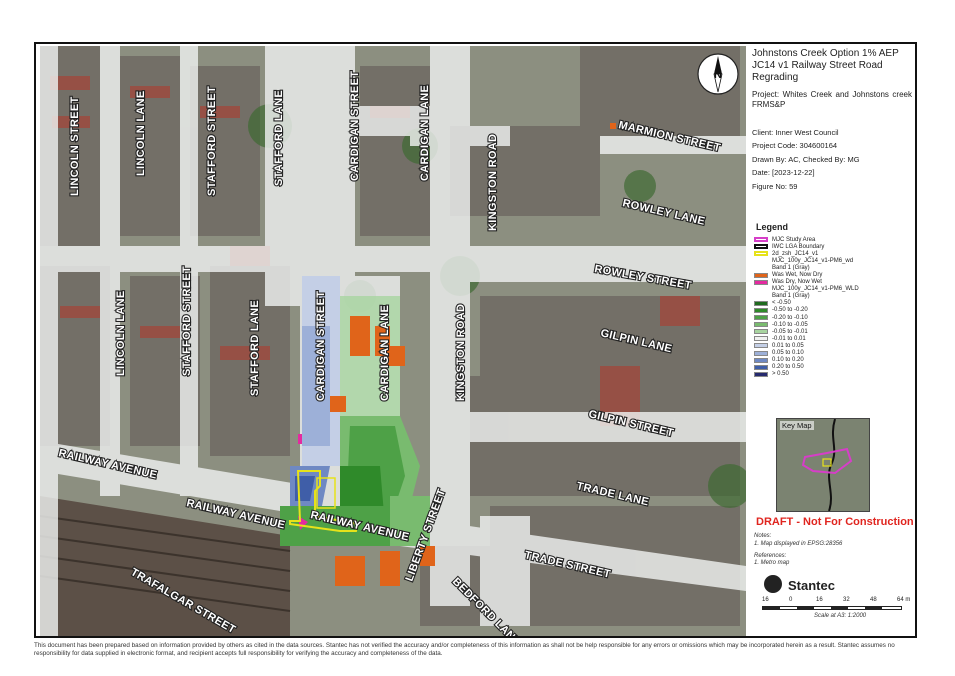  What do you see at coordinates (873, 600) in the screenshot?
I see `scale-tick: 48` at bounding box center [873, 600].